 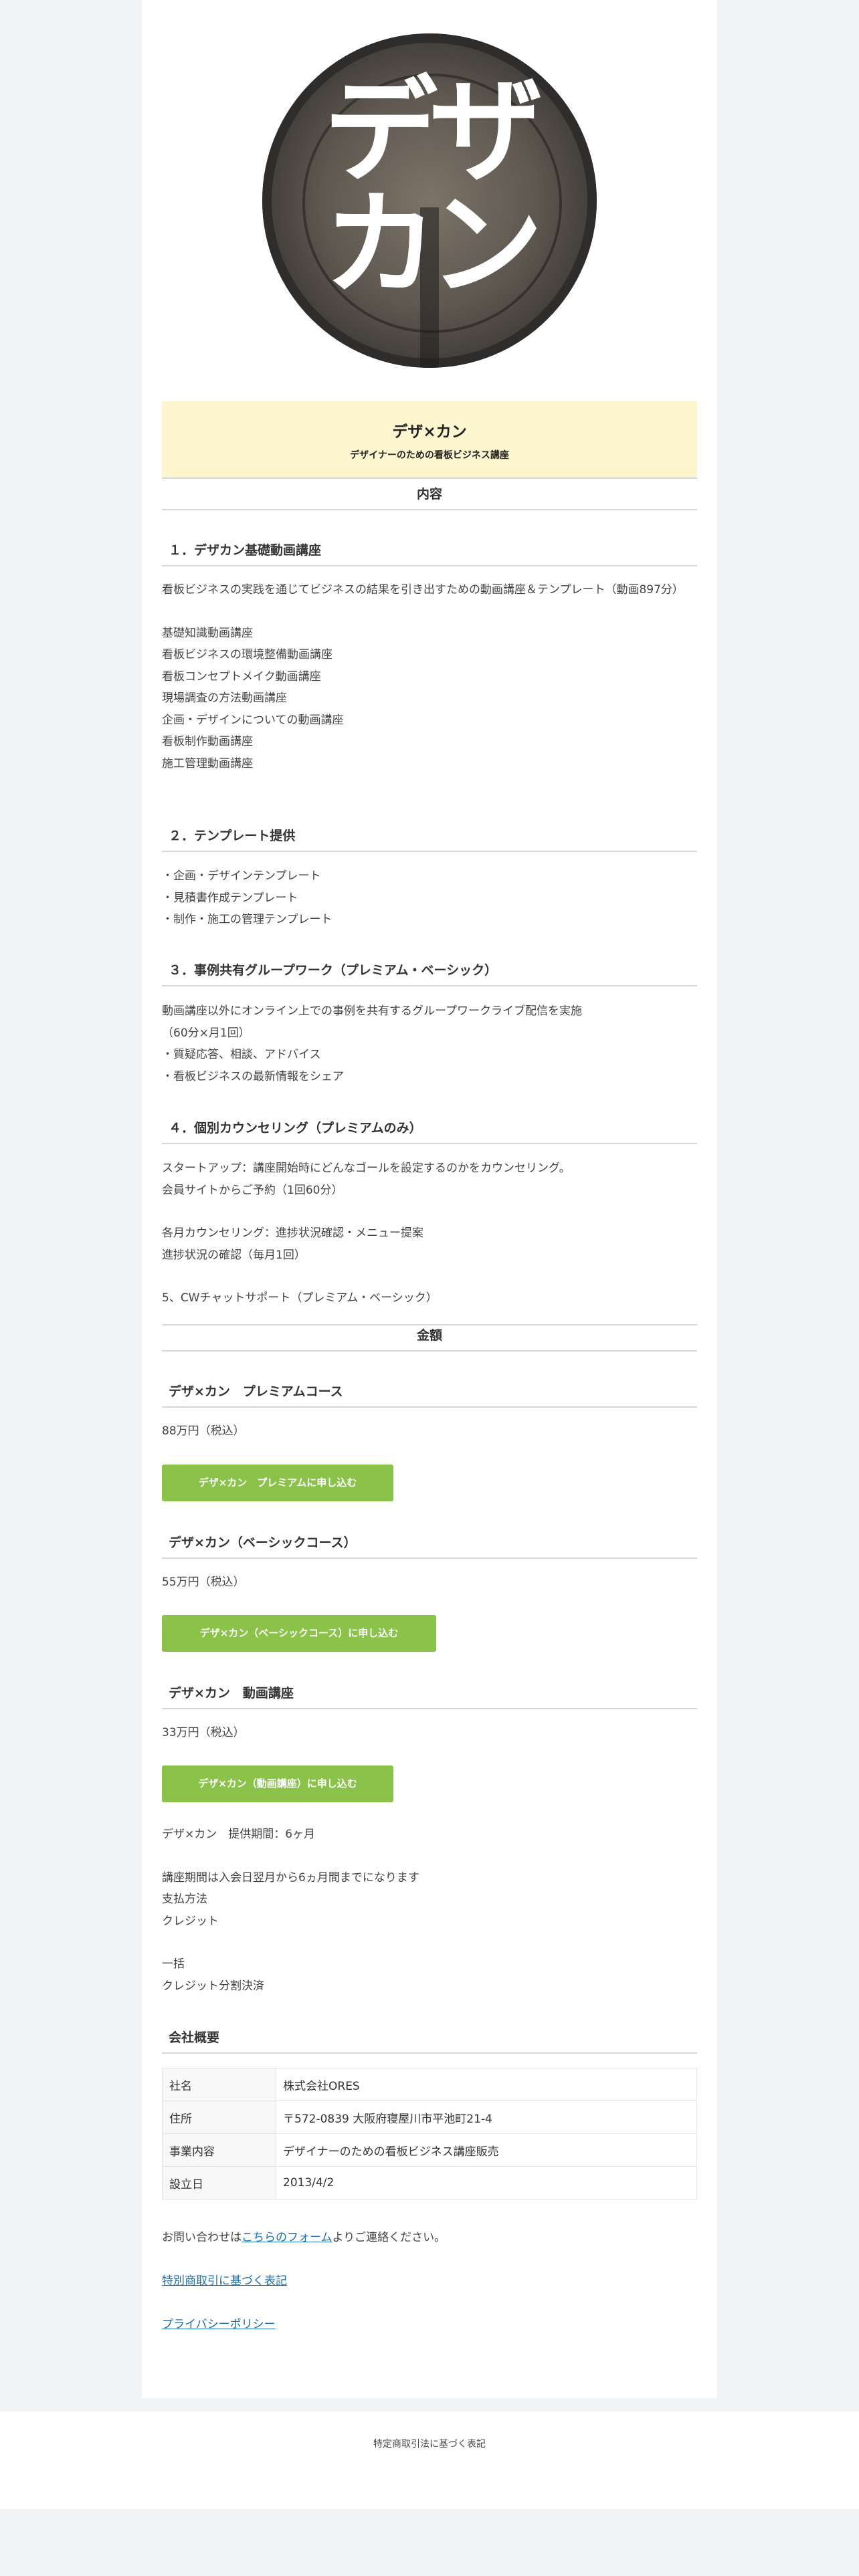 What do you see at coordinates (429, 497) in the screenshot?
I see `contents-heading: 内容` at bounding box center [429, 497].